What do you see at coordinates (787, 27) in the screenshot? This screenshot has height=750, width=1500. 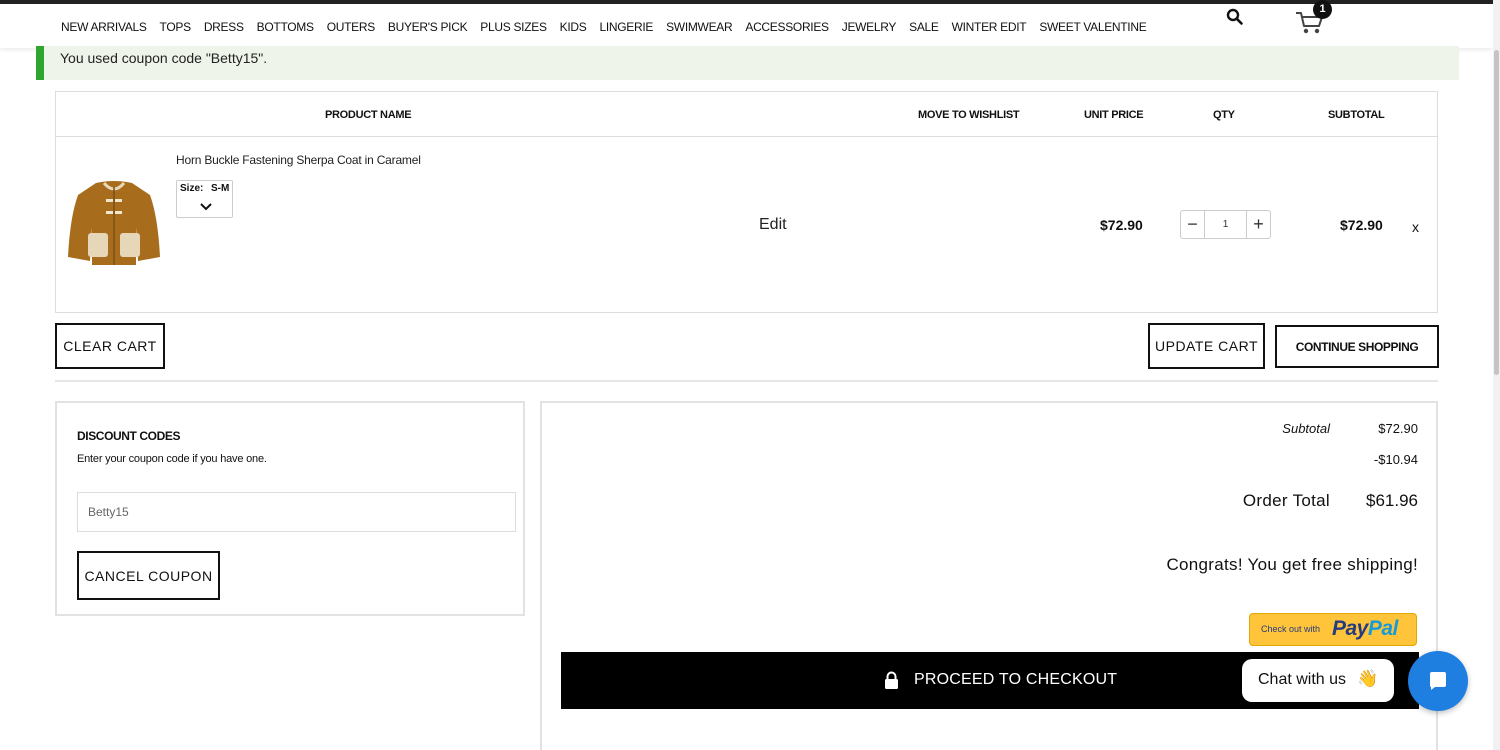 I see `nav-item-accessories: ACCESSORIES` at bounding box center [787, 27].